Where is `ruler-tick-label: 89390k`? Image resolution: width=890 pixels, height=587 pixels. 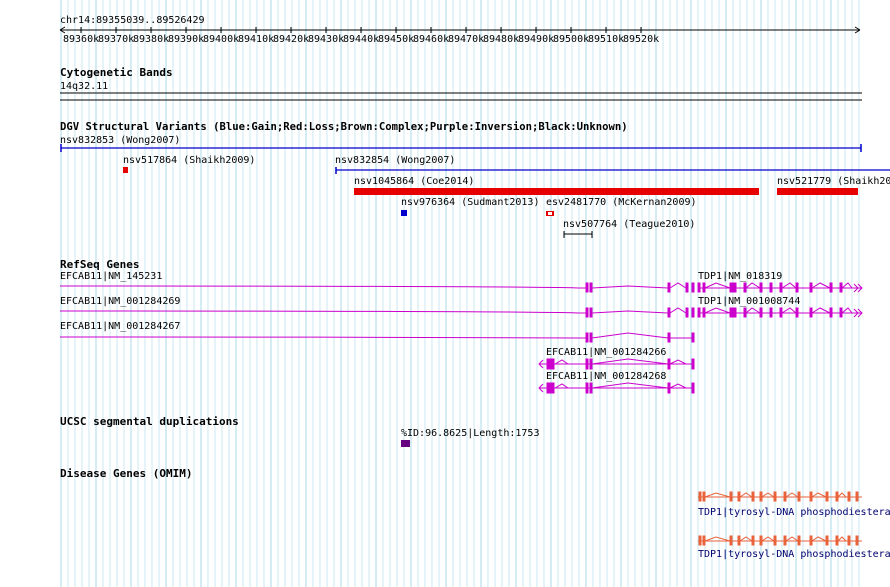
ruler-tick-label: 89390k is located at coordinates (186, 39).